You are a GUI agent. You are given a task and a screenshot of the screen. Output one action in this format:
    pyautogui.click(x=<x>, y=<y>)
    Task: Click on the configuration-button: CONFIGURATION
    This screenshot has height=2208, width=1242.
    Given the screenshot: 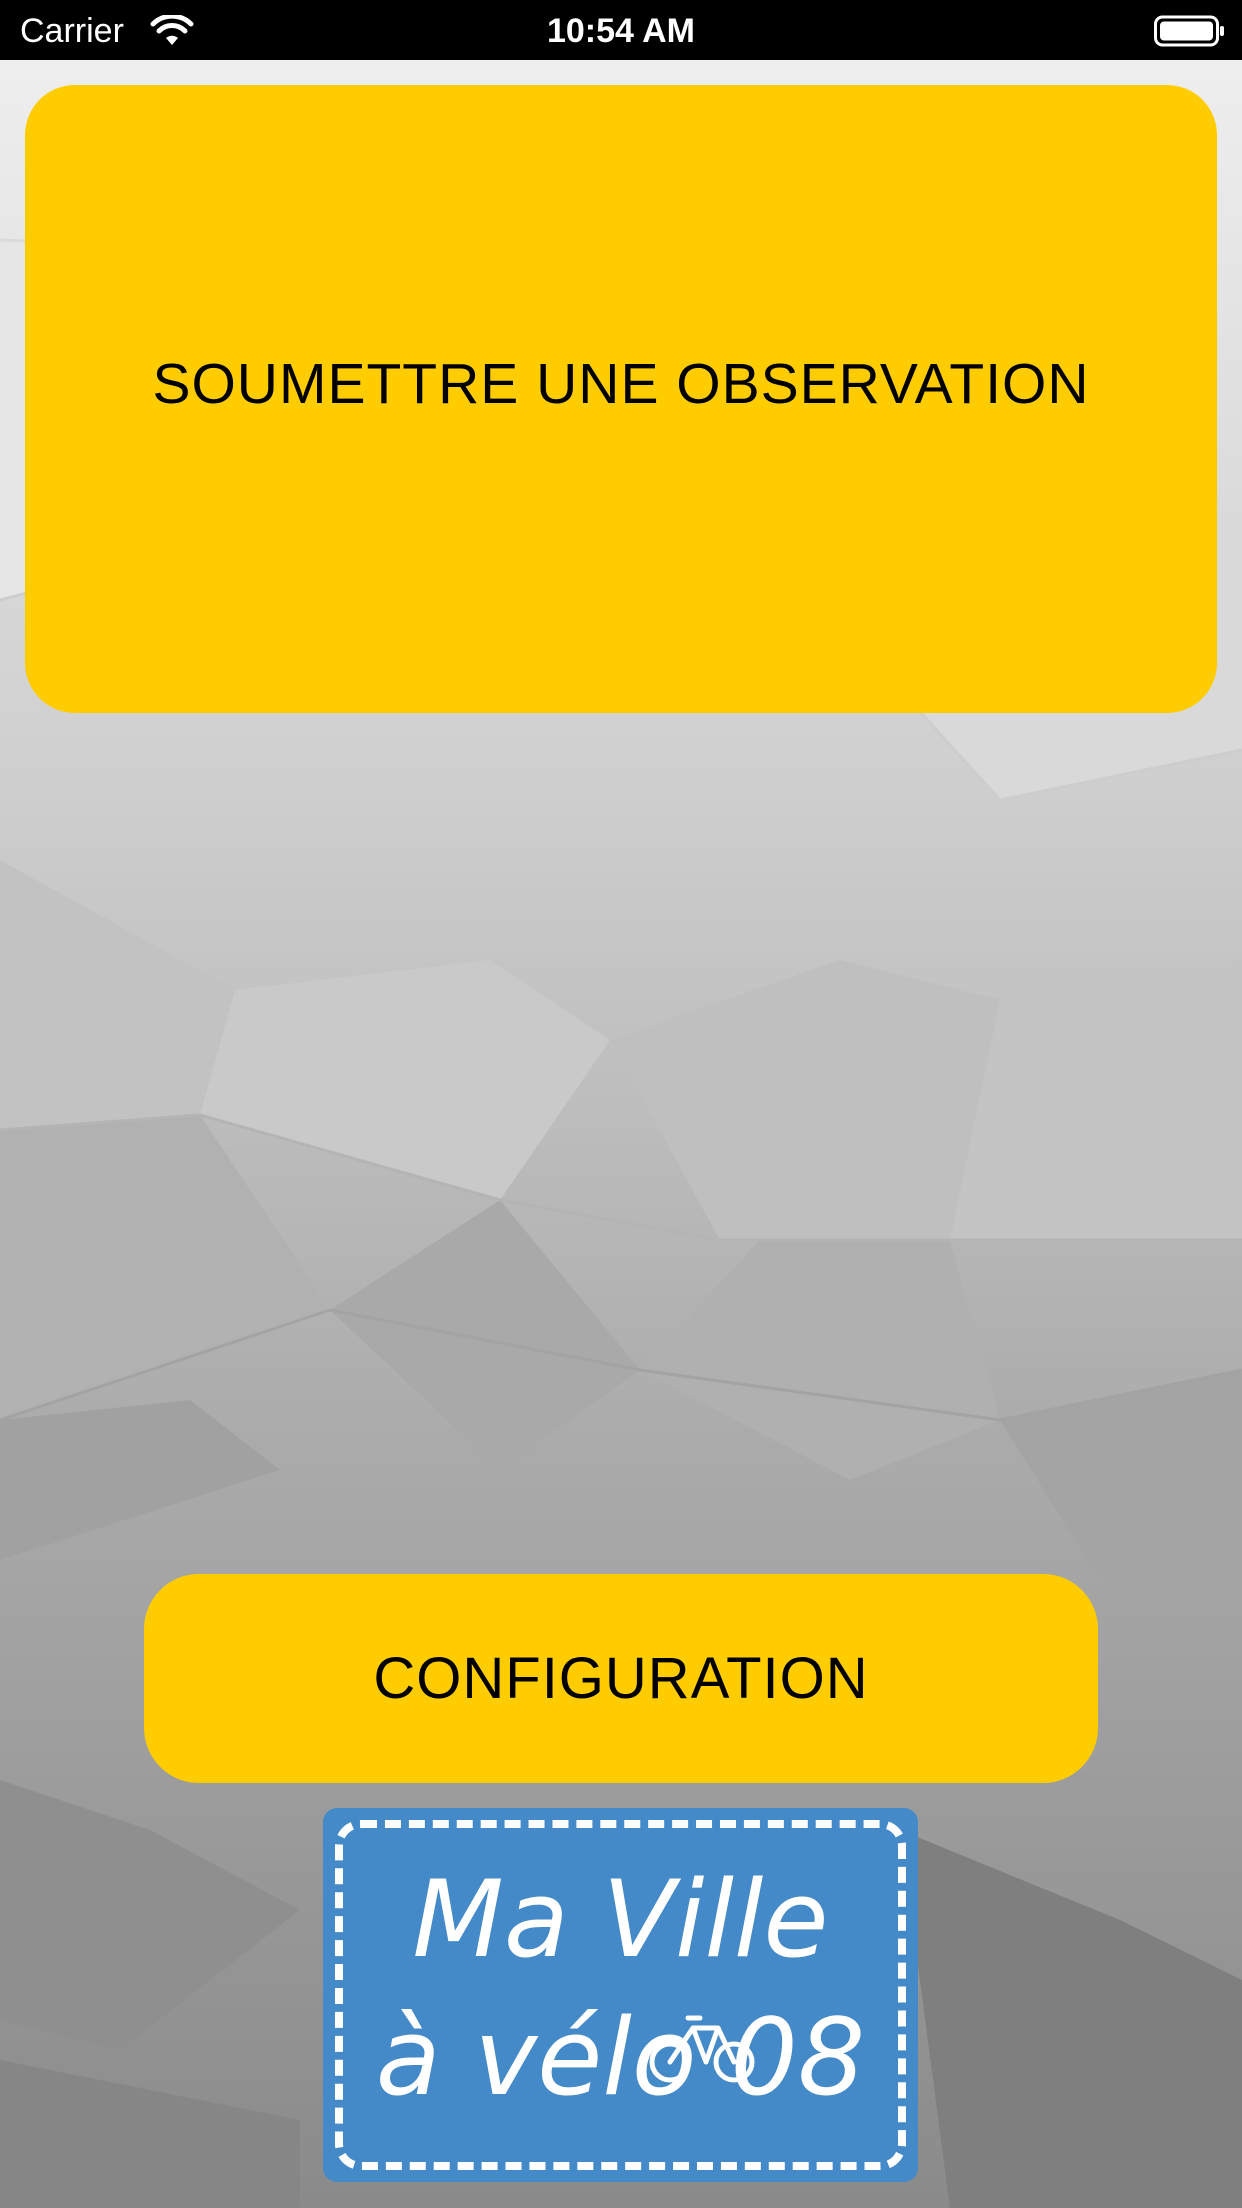 What is the action you would take?
    pyautogui.click(x=621, y=1678)
    